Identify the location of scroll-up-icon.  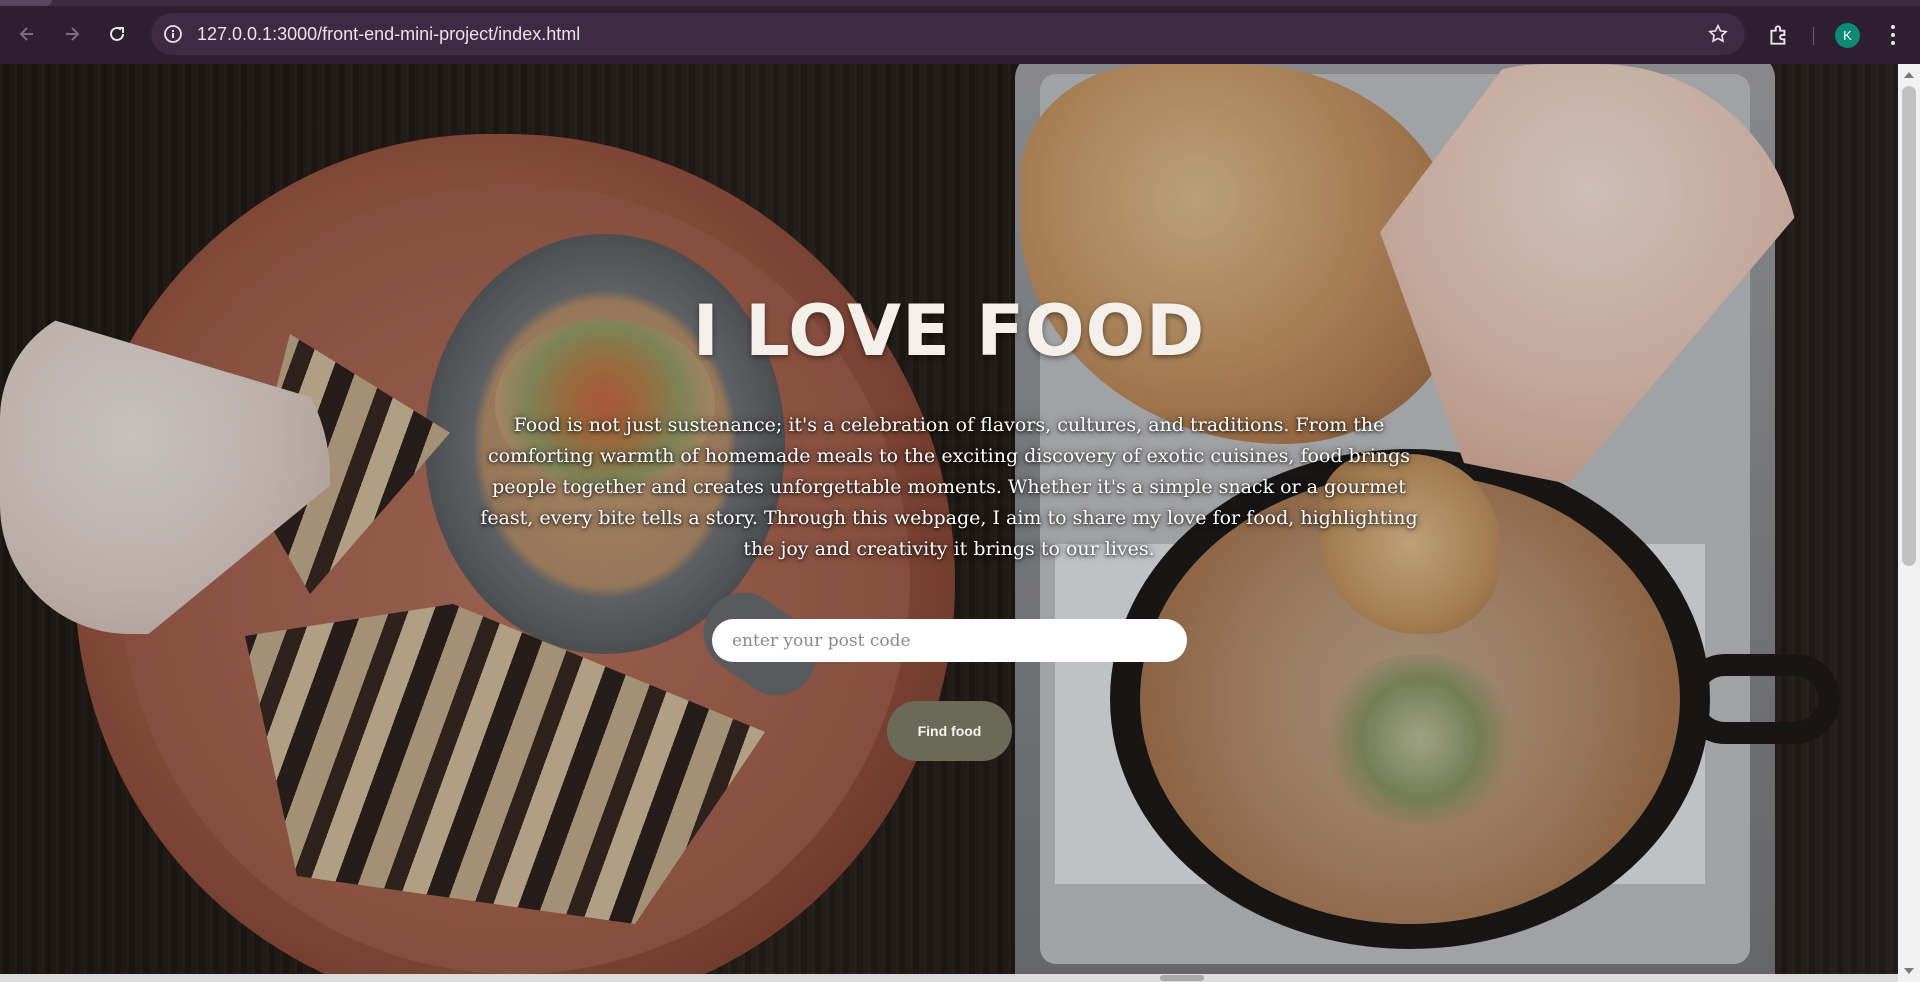
(1909, 75).